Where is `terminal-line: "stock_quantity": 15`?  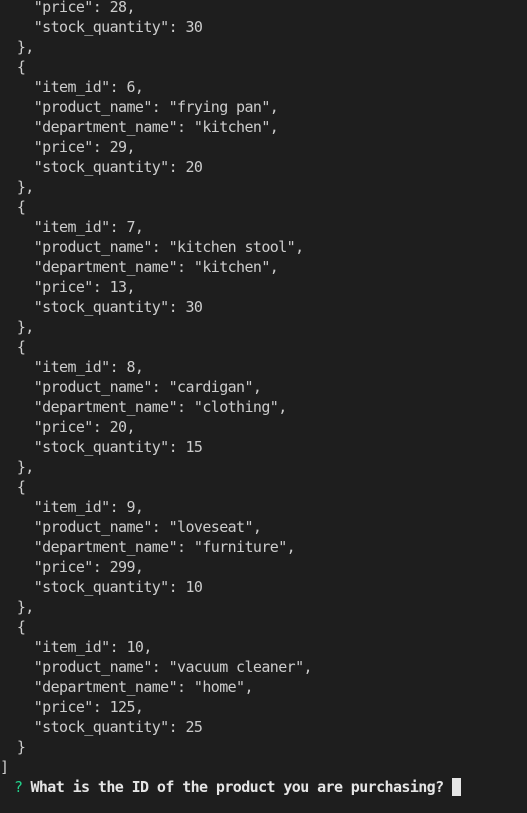 terminal-line: "stock_quantity": 15 is located at coordinates (101, 447).